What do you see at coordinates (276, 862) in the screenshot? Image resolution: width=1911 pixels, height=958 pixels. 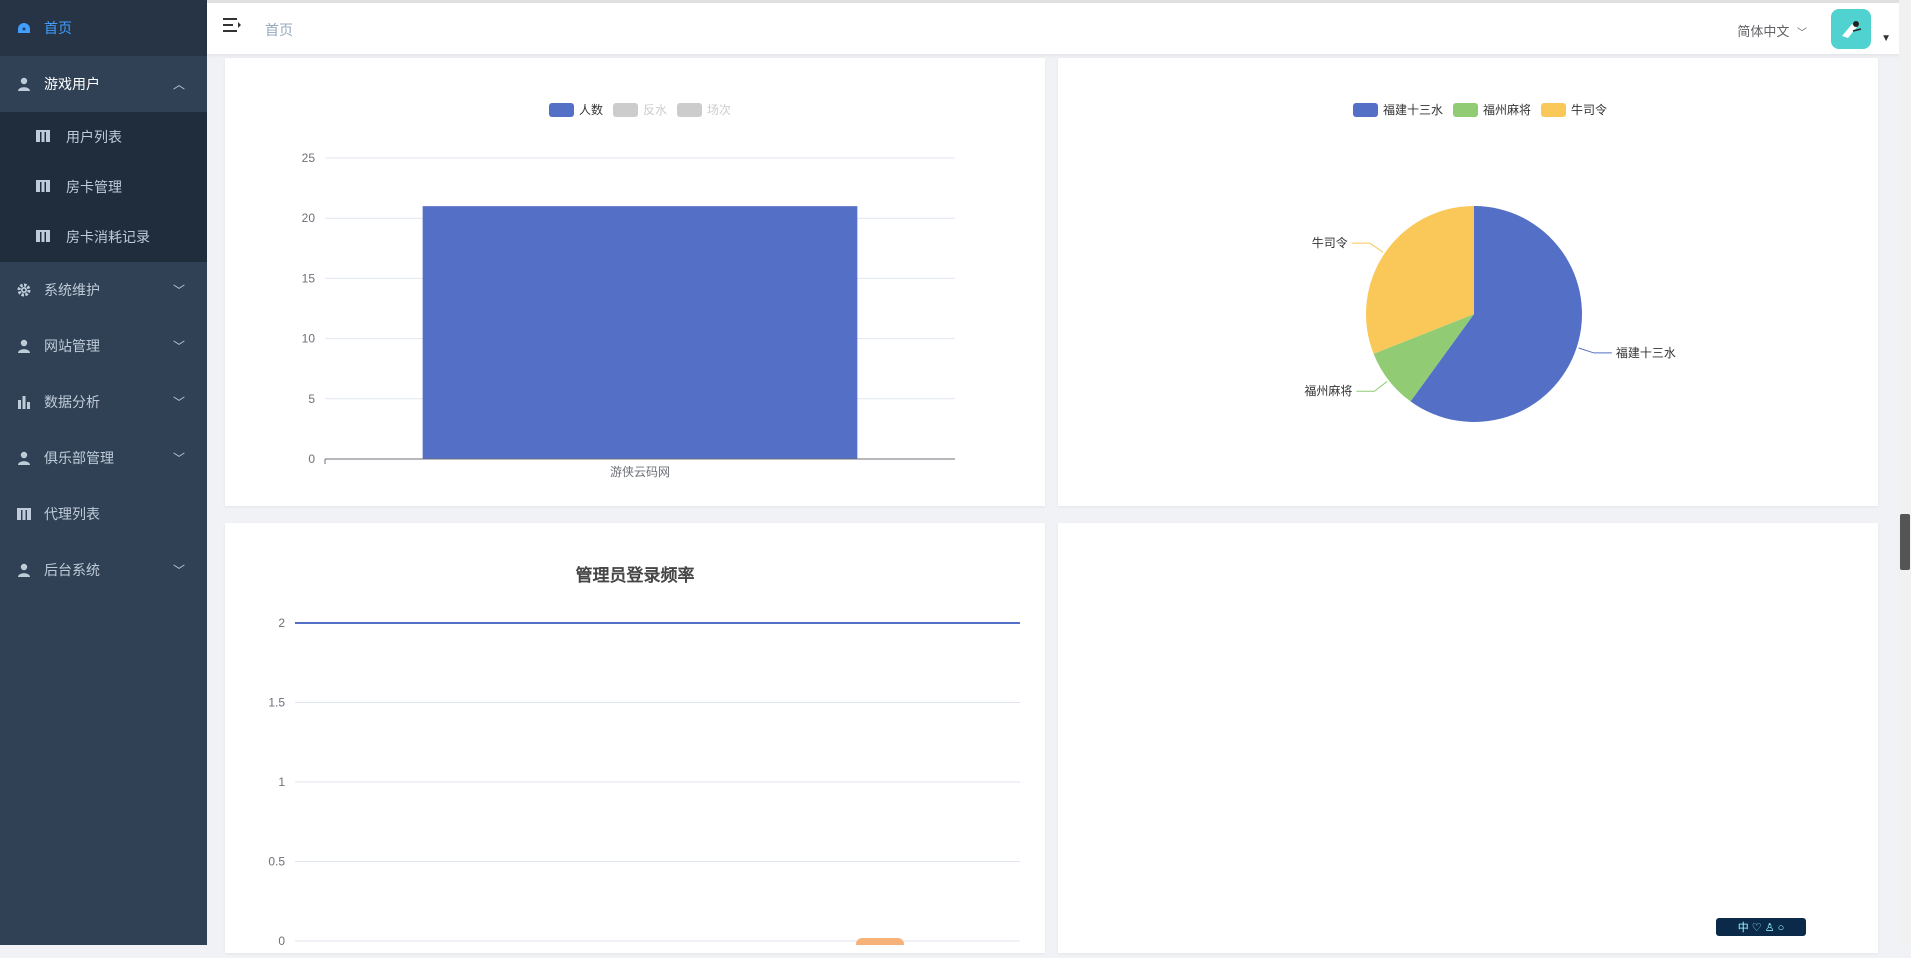 I see `y-tick-label: 0.5` at bounding box center [276, 862].